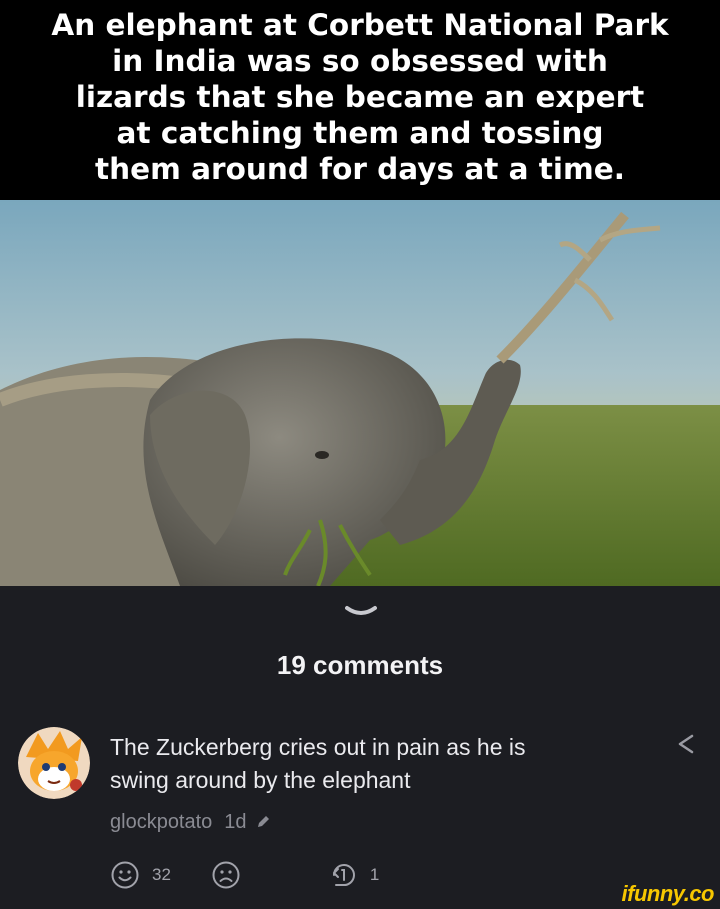 The width and height of the screenshot is (720, 909). What do you see at coordinates (263, 821) in the screenshot?
I see `pencil-icon` at bounding box center [263, 821].